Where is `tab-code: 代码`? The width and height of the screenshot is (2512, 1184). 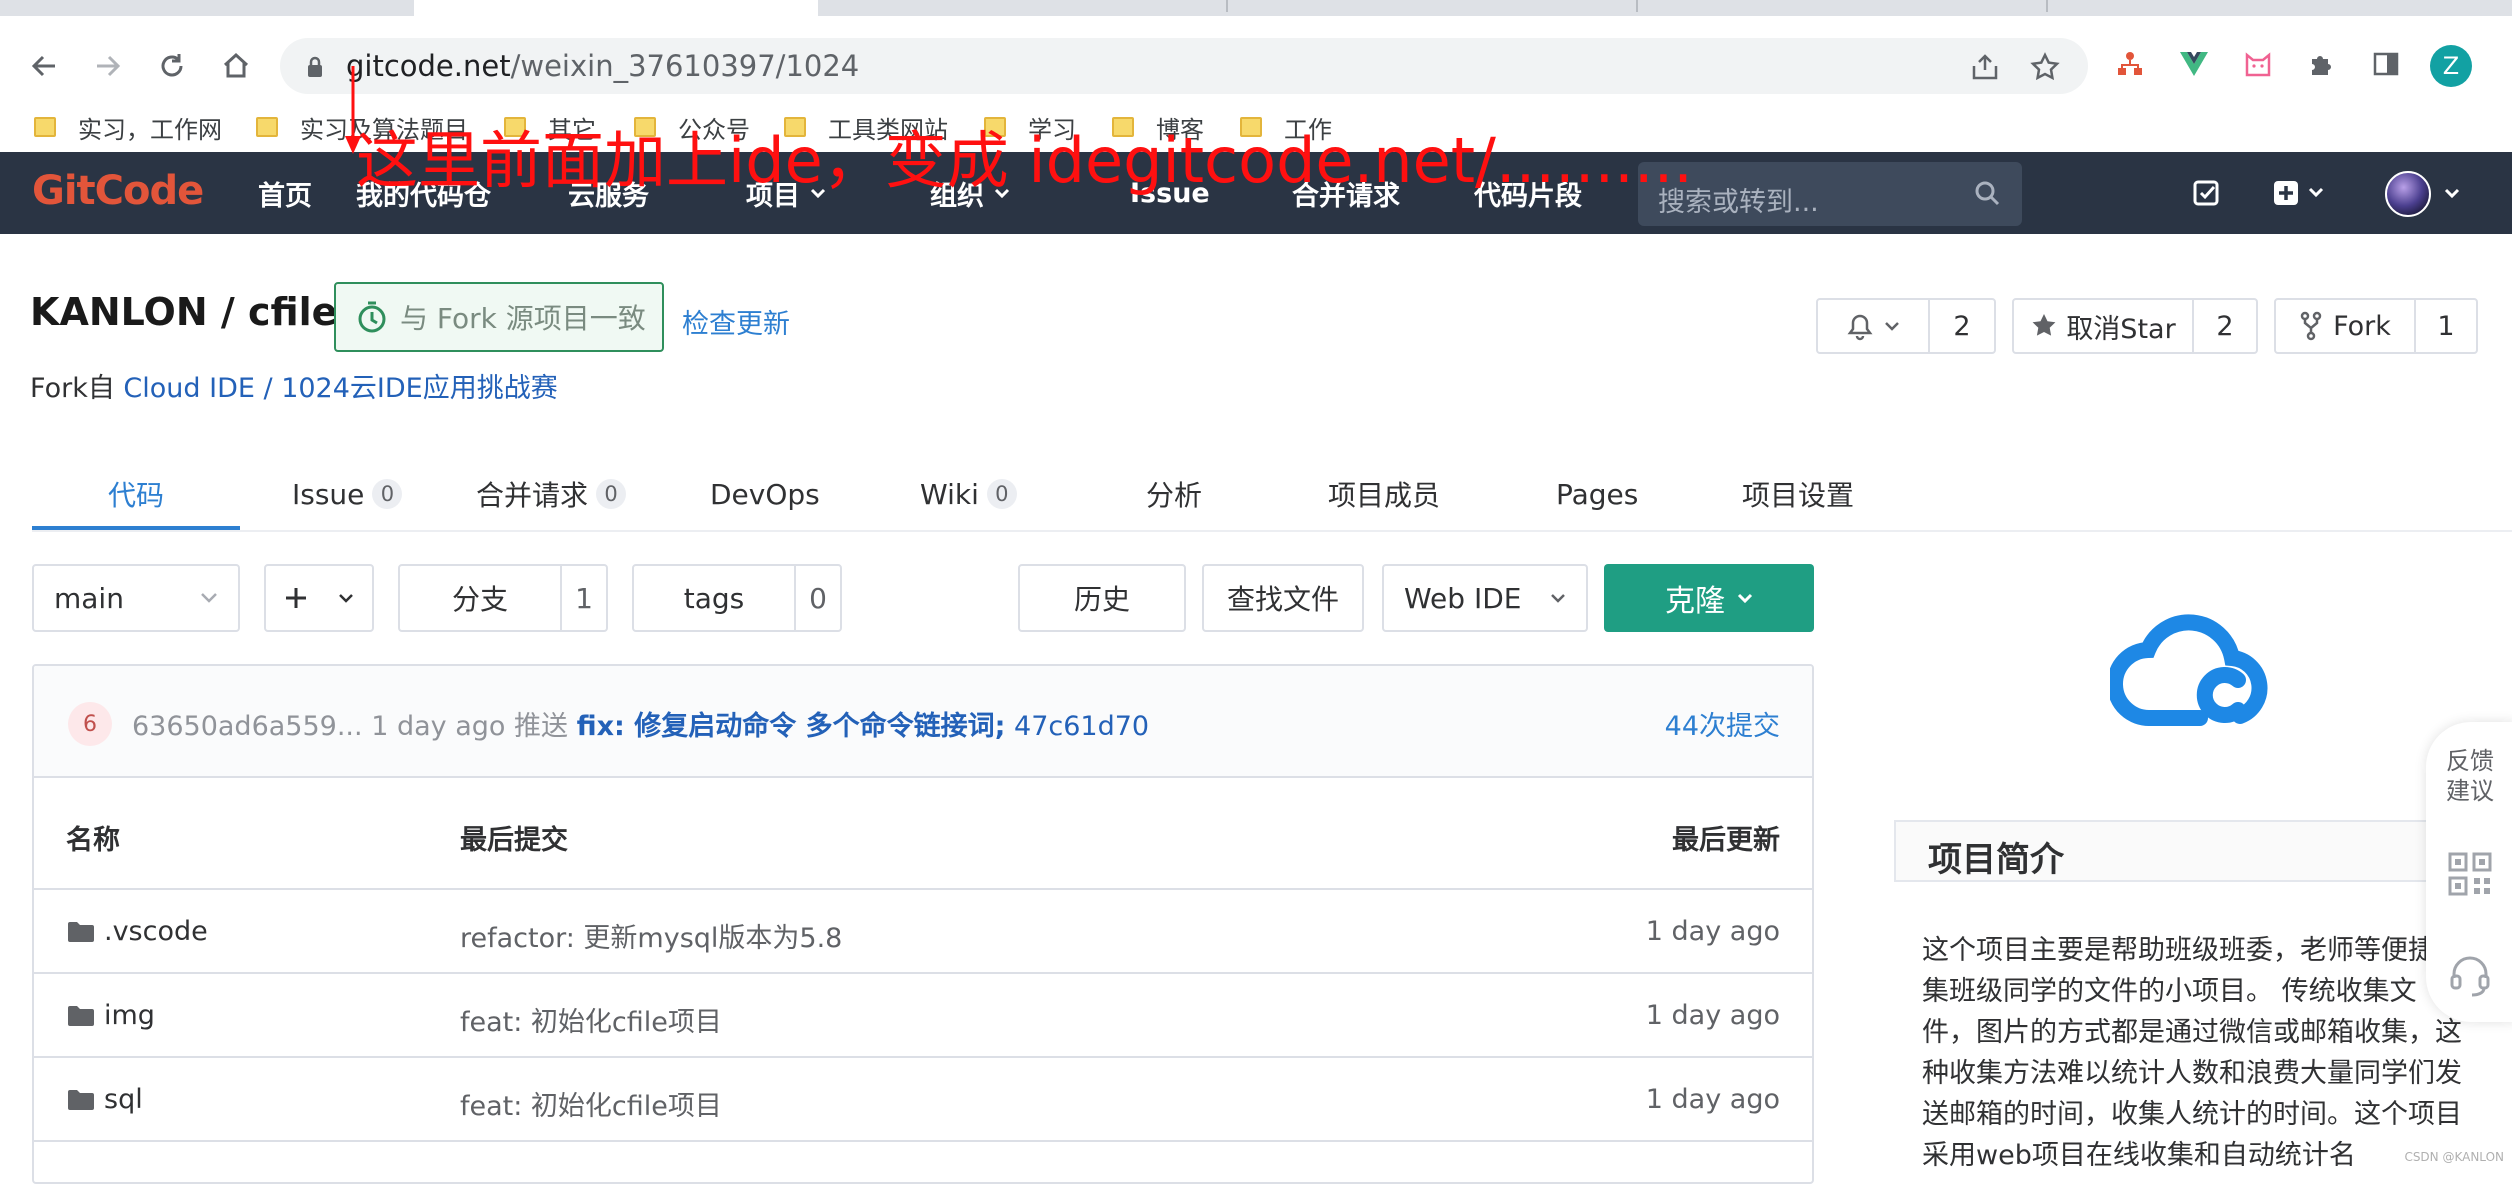 tab-code: 代码 is located at coordinates (136, 494).